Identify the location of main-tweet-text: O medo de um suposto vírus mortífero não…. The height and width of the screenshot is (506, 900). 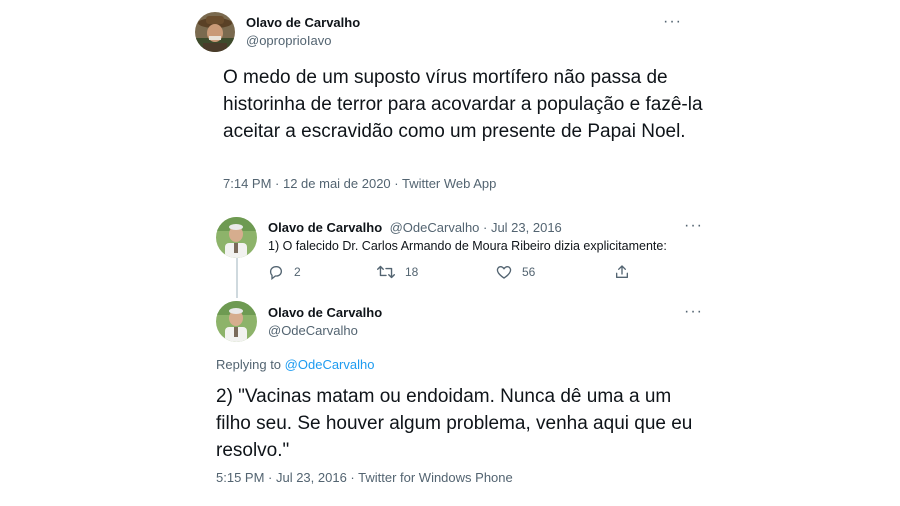
(463, 104).